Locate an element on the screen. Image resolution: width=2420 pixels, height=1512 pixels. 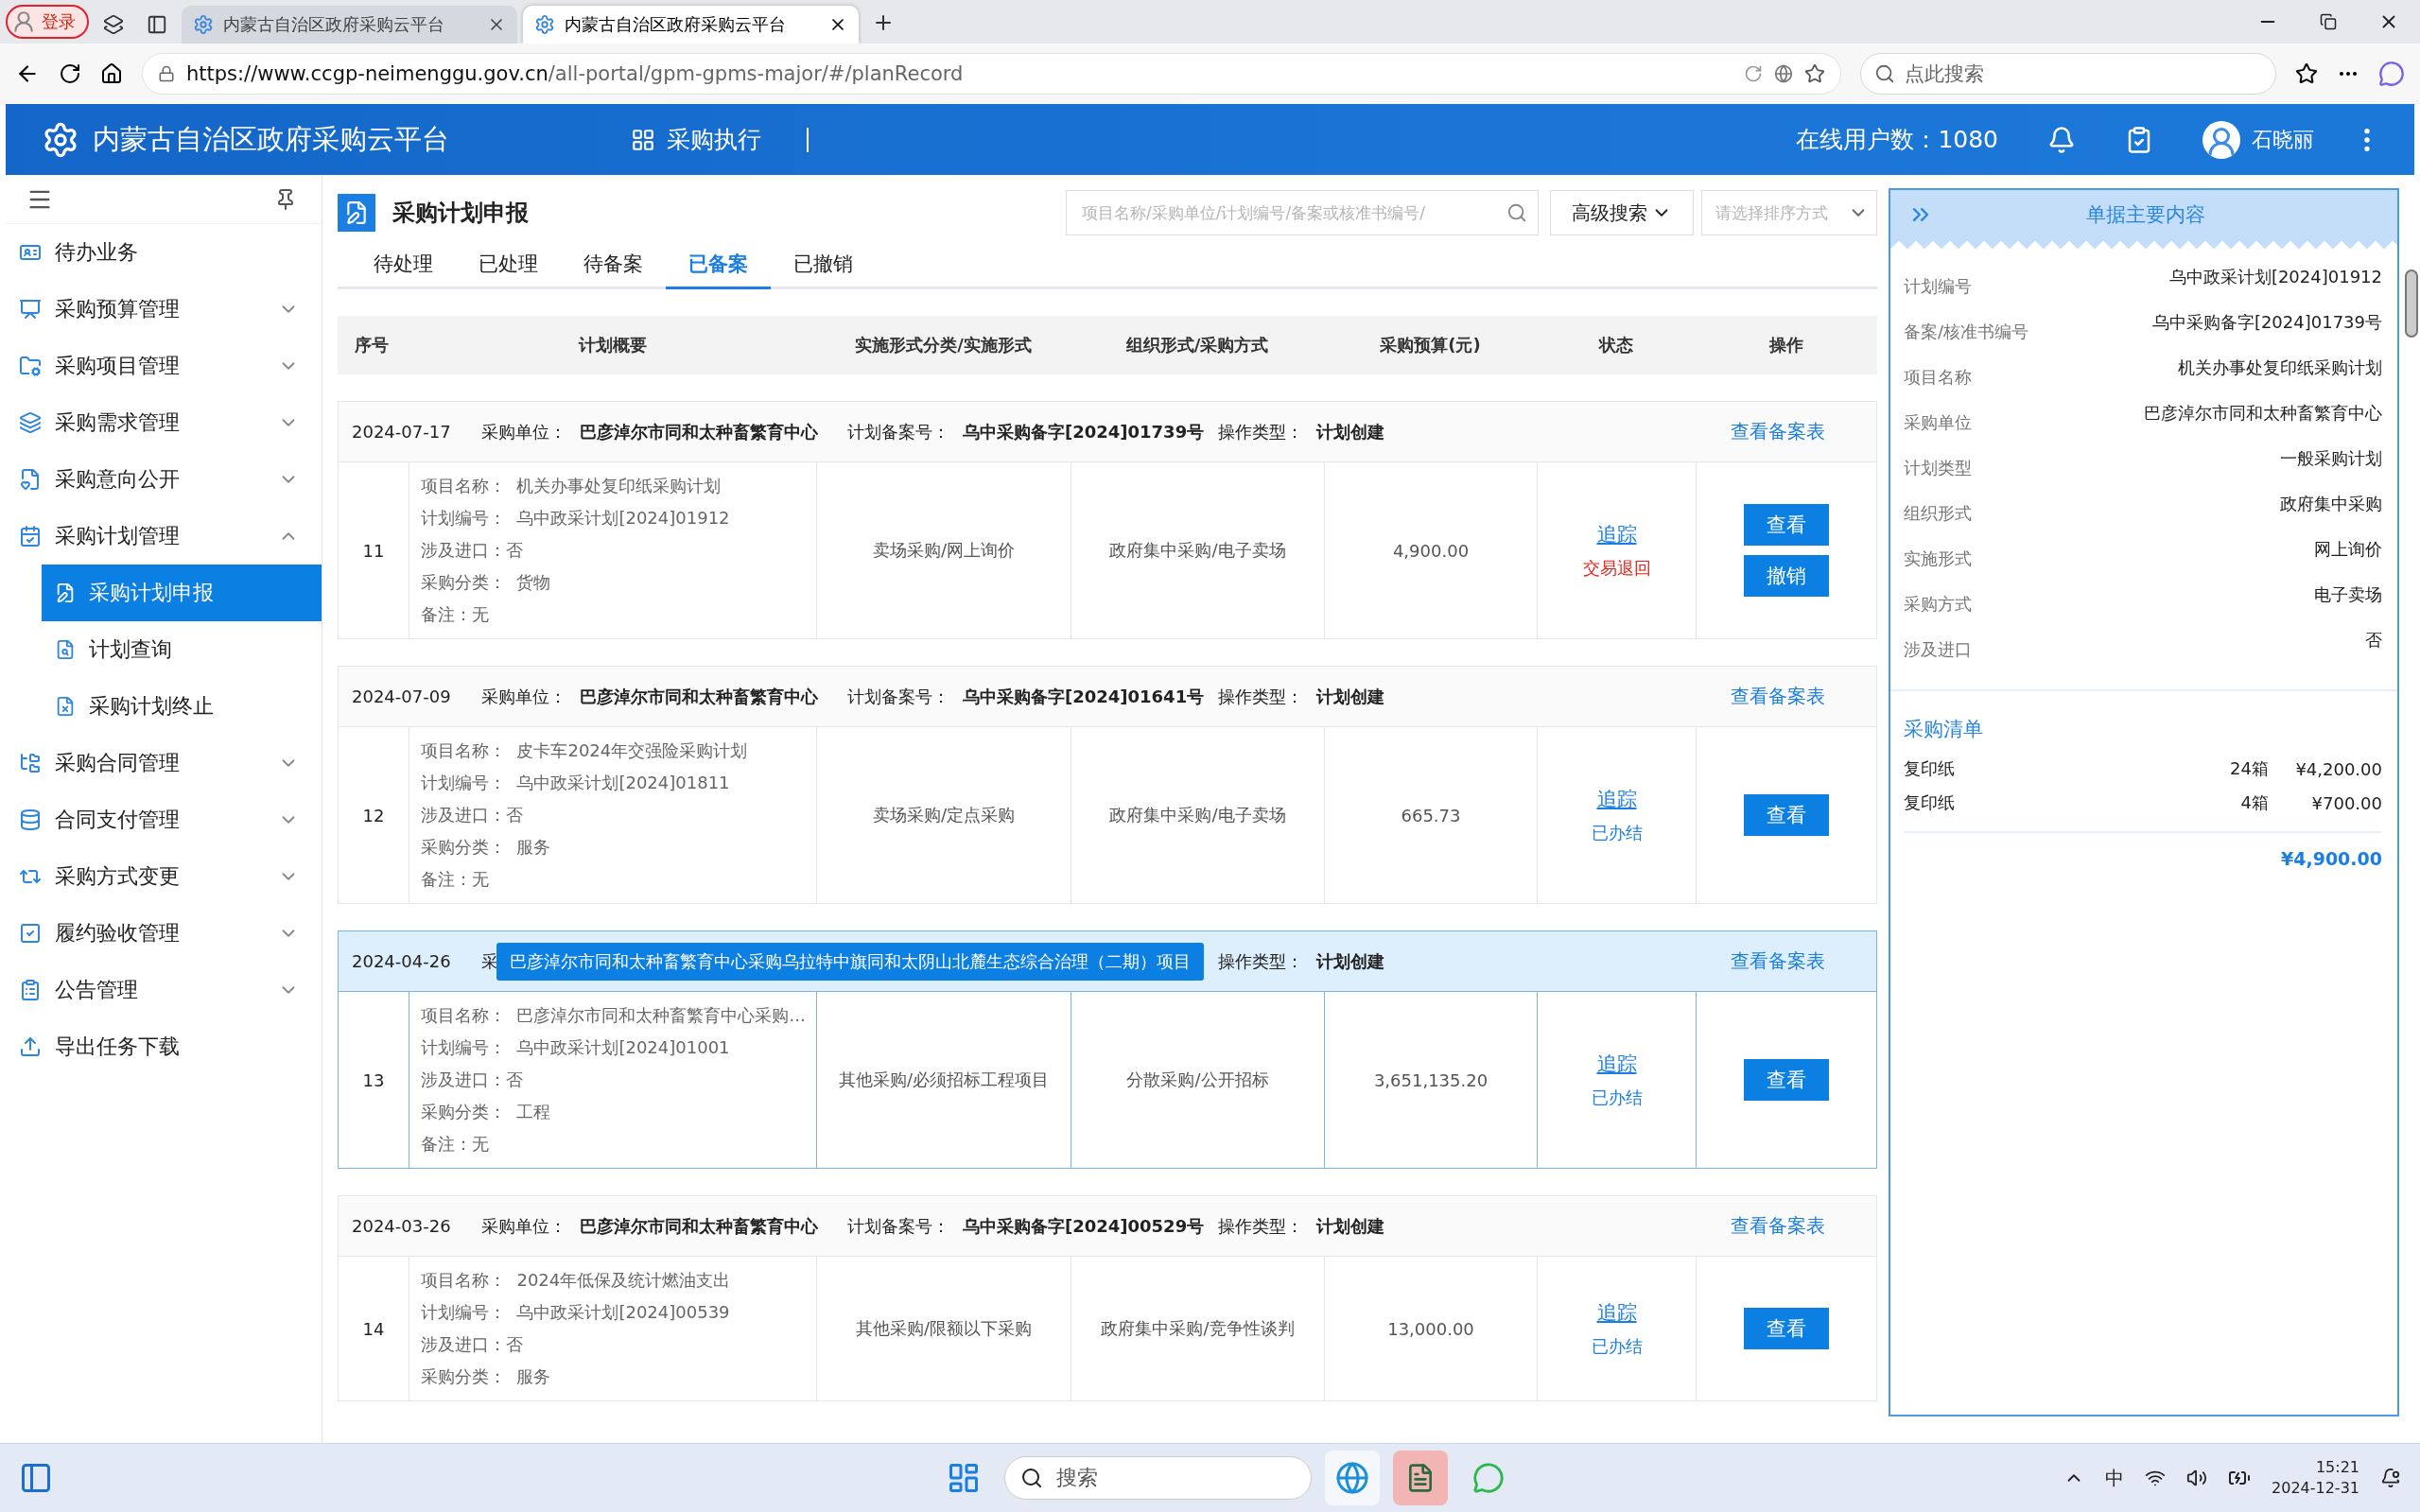
sidebar-item: 采购需求管理 is located at coordinates (164, 423).